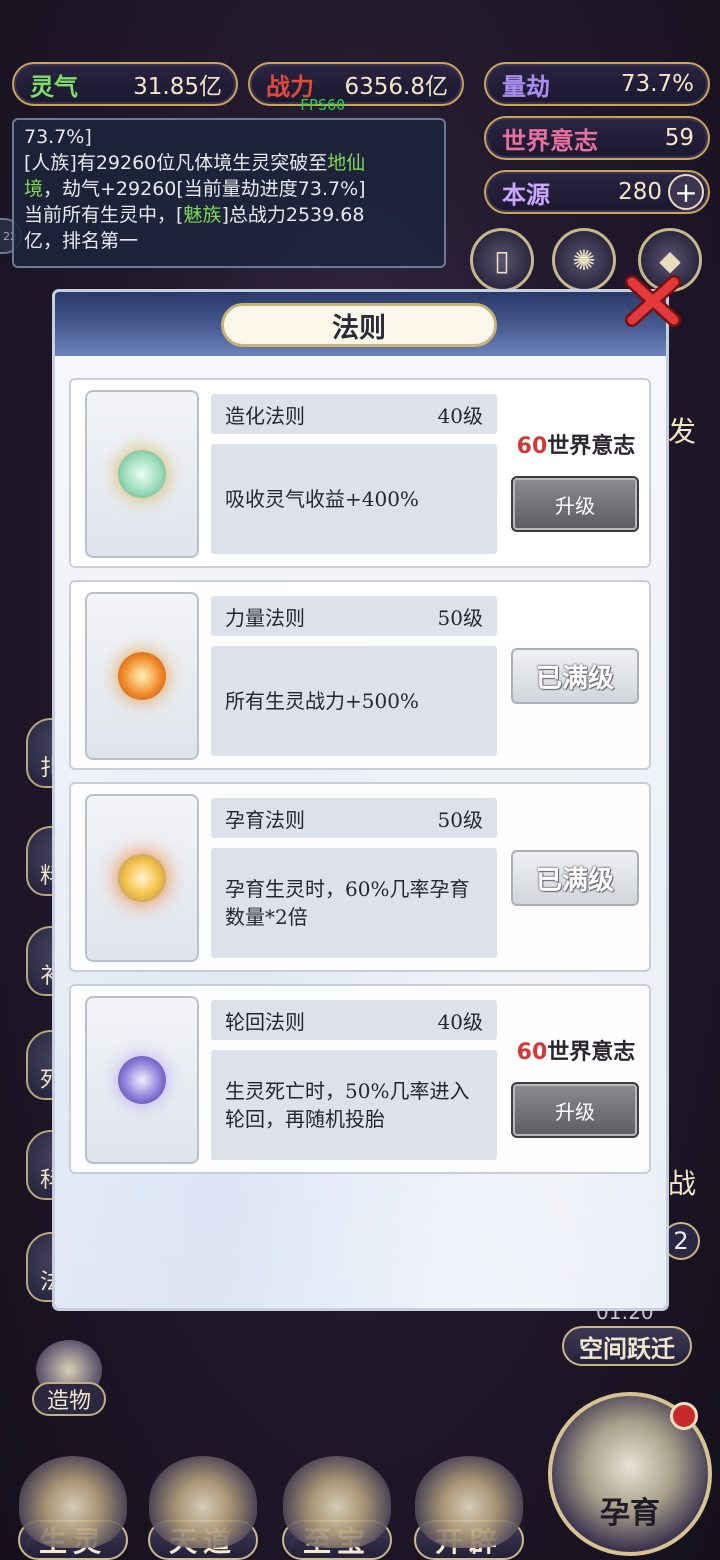 This screenshot has width=720, height=1560. Describe the element at coordinates (354, 903) in the screenshot. I see `law-desc: 孕育生灵时，60%几率孕育数量*2倍` at that location.